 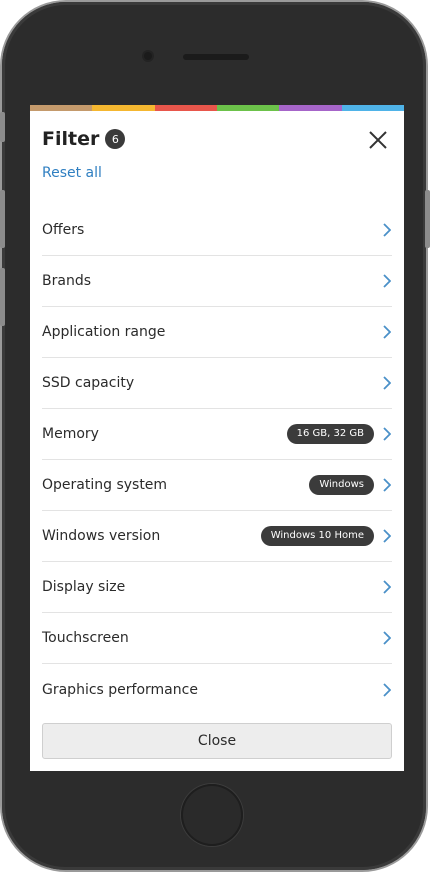 What do you see at coordinates (2, 127) in the screenshot?
I see `mute-switch` at bounding box center [2, 127].